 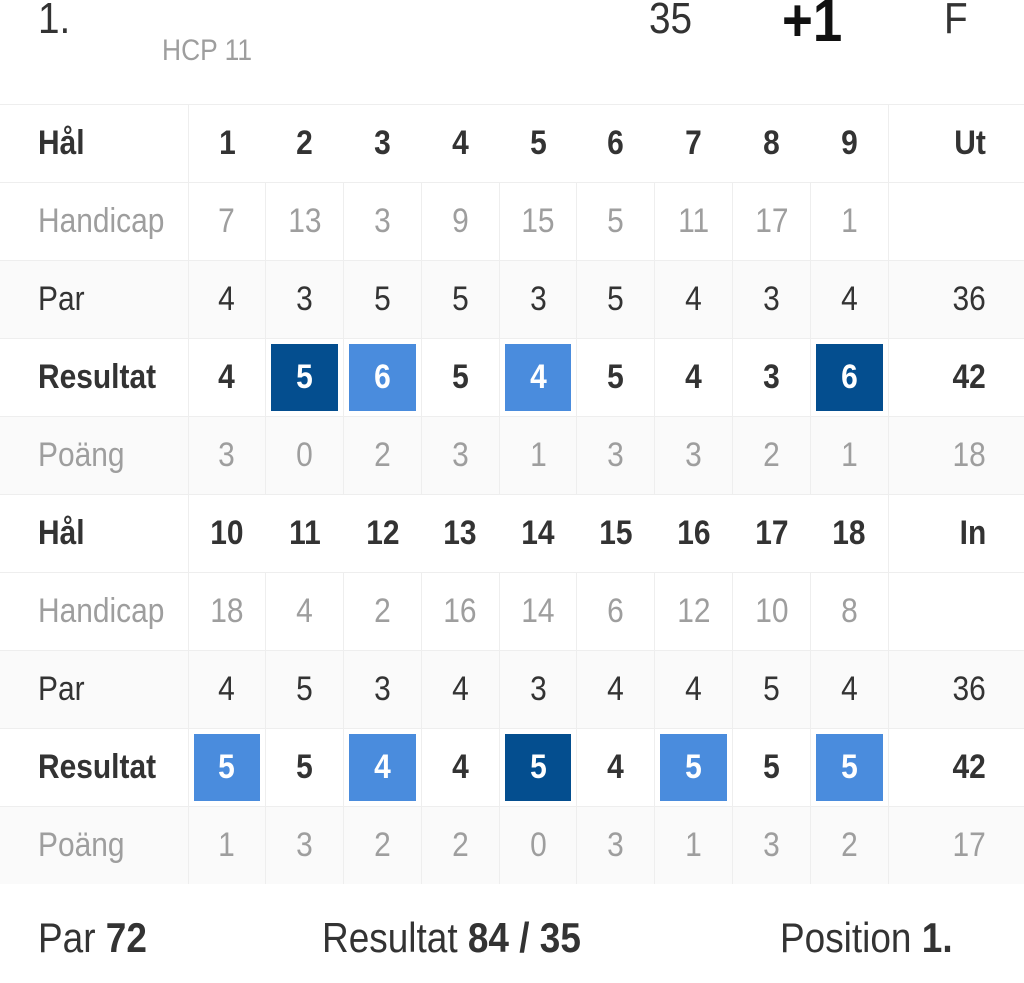 I want to click on front-nine-points-row: Poäng 3 0 2 3 1 3 3 2 1 18, so click(x=512, y=455).